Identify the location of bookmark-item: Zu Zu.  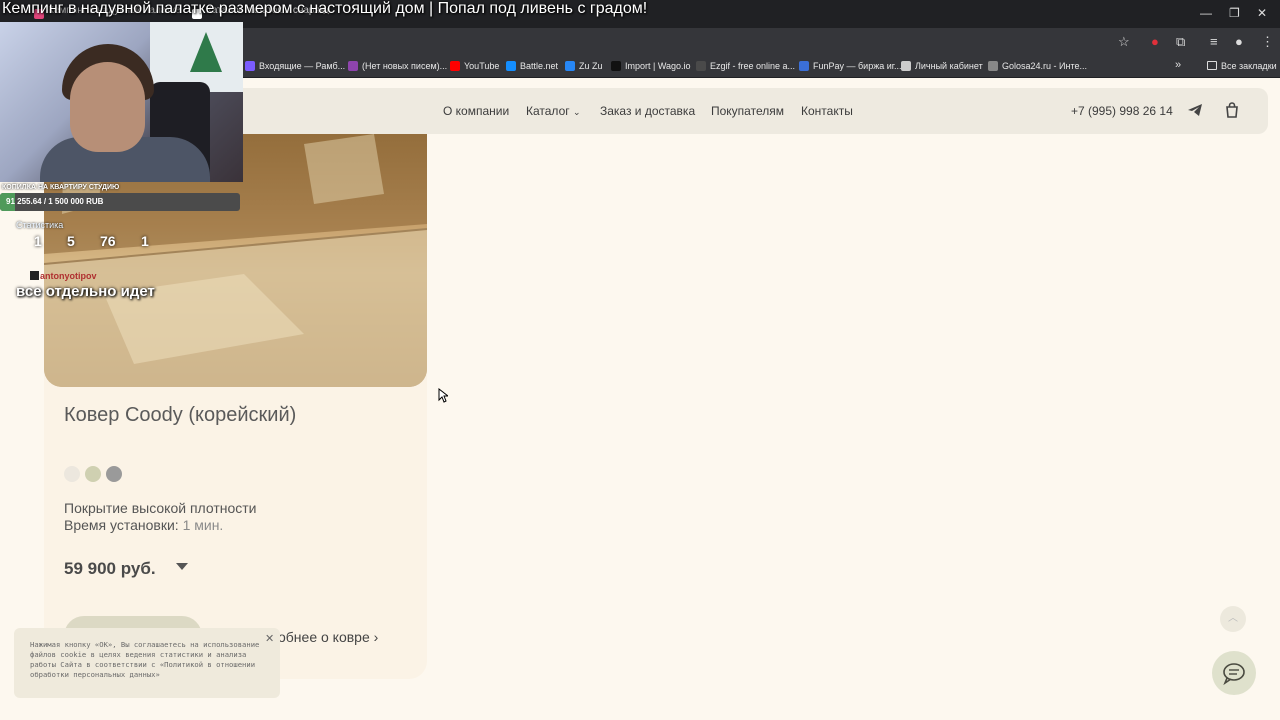
(584, 66).